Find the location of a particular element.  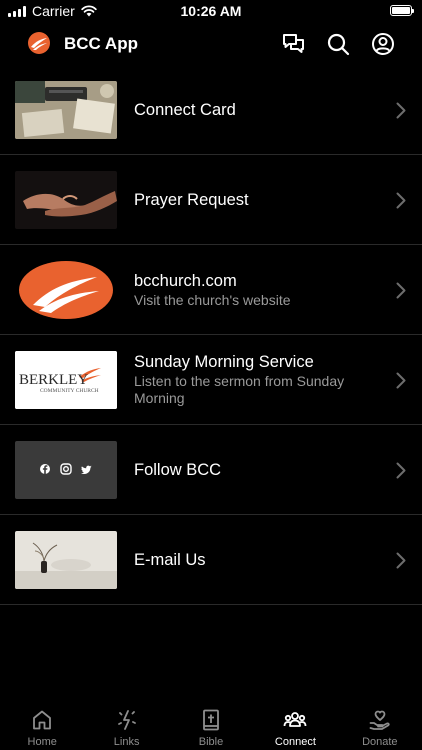

list-item-email-us: E-mail Us is located at coordinates (211, 560).